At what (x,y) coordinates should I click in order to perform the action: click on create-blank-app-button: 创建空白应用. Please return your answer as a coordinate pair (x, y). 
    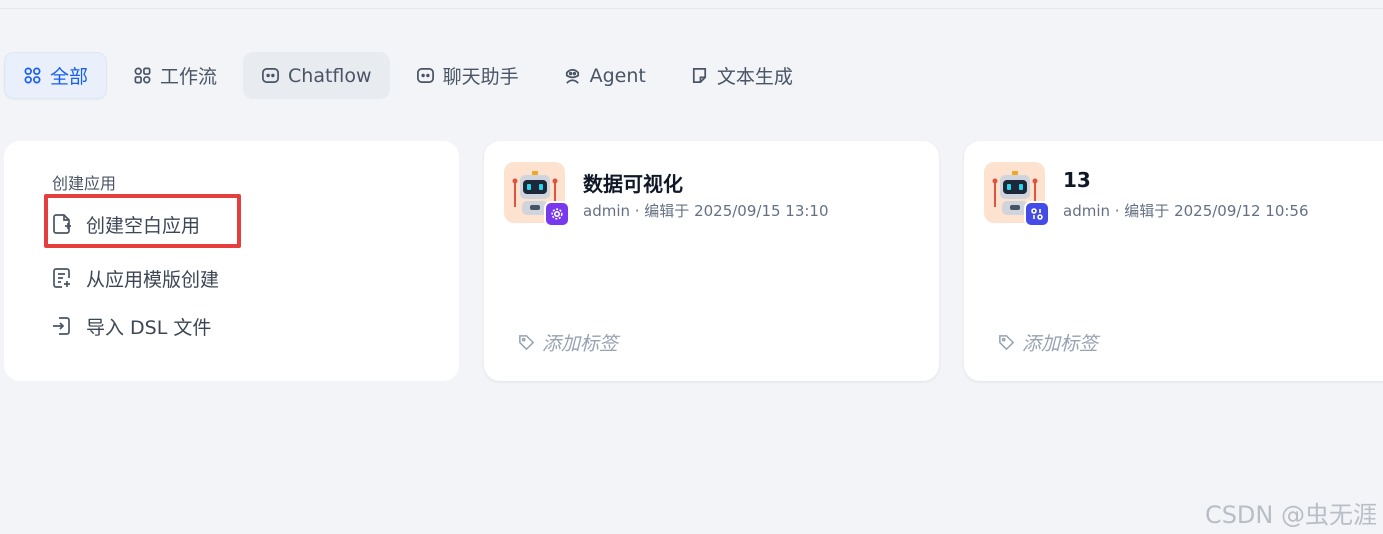
    Looking at the image, I should click on (125, 224).